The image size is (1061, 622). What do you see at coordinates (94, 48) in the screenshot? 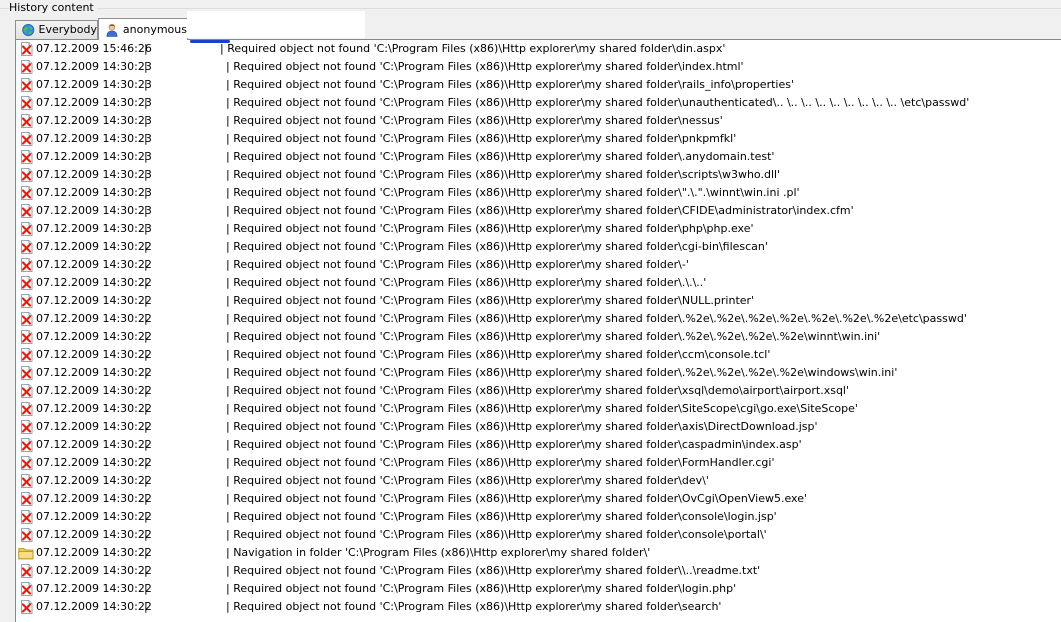
I see `entry-timestamp: 07.12.2009 15:46:26` at bounding box center [94, 48].